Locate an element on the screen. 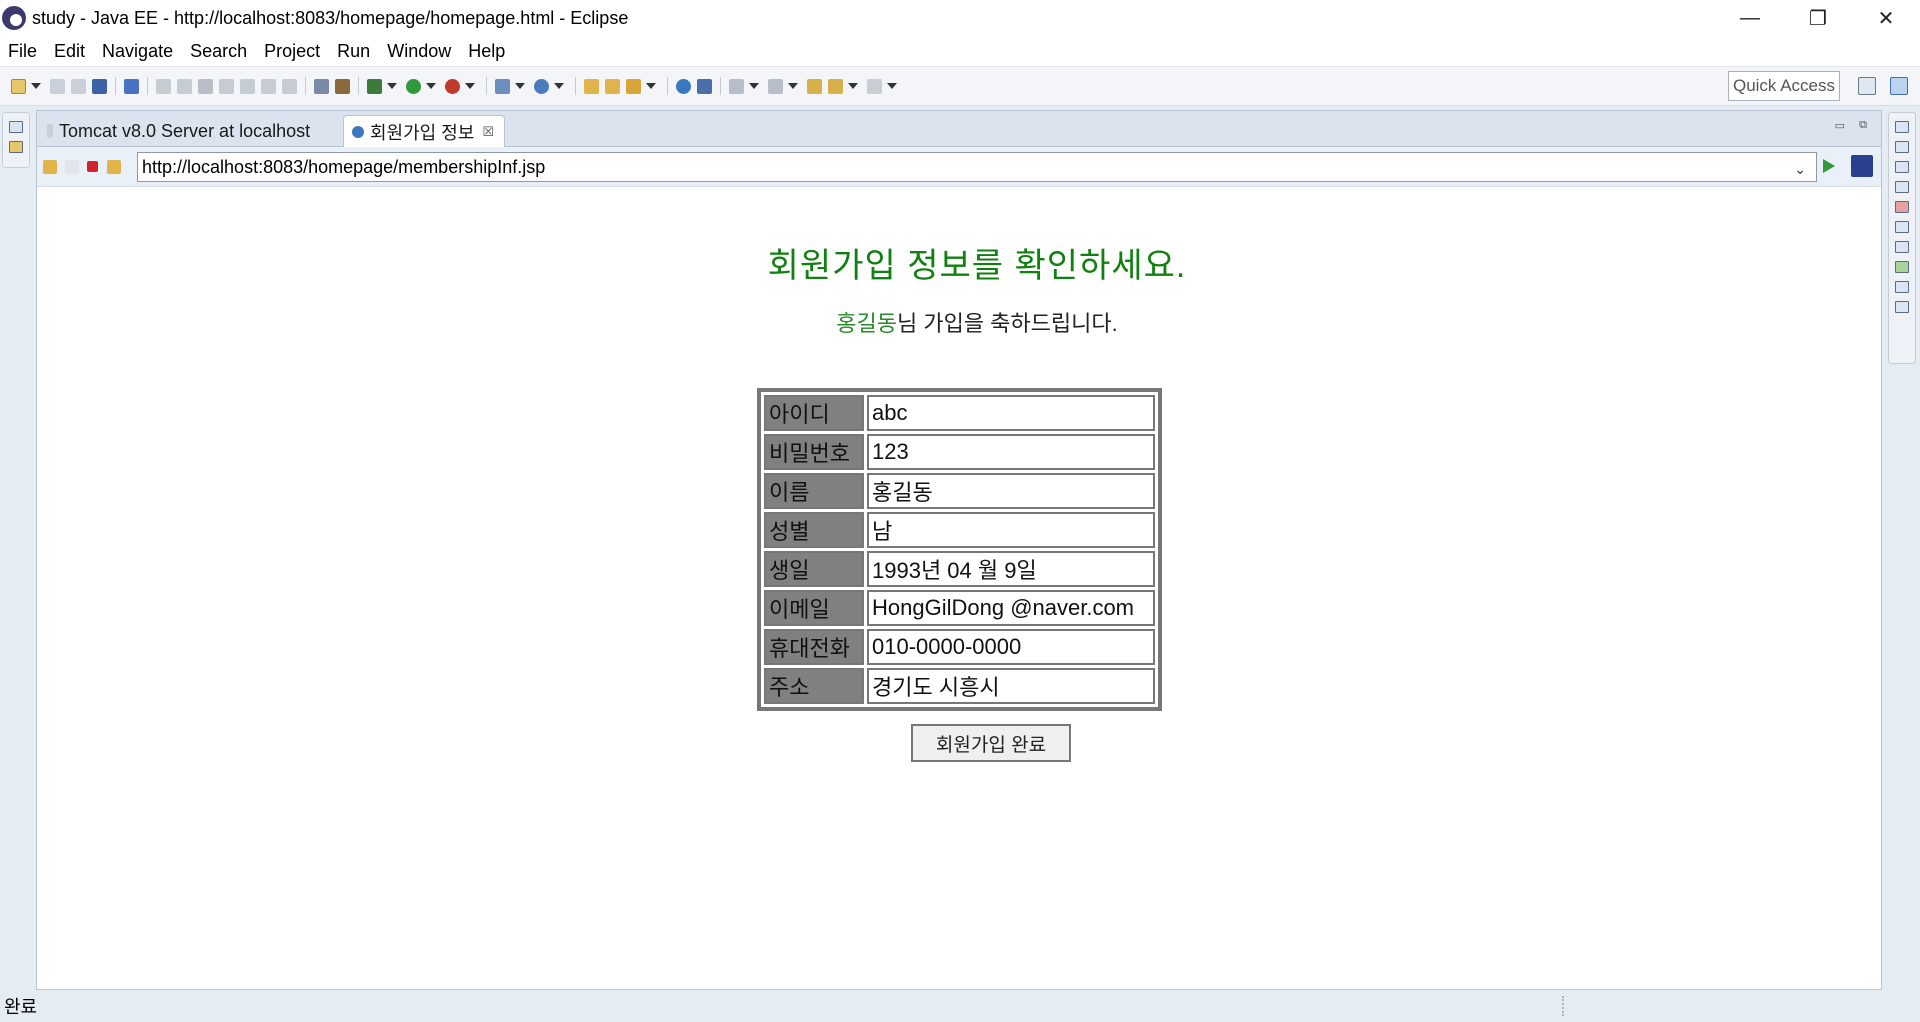 This screenshot has height=1022, width=1920. external-tools-icon is located at coordinates (342, 86).